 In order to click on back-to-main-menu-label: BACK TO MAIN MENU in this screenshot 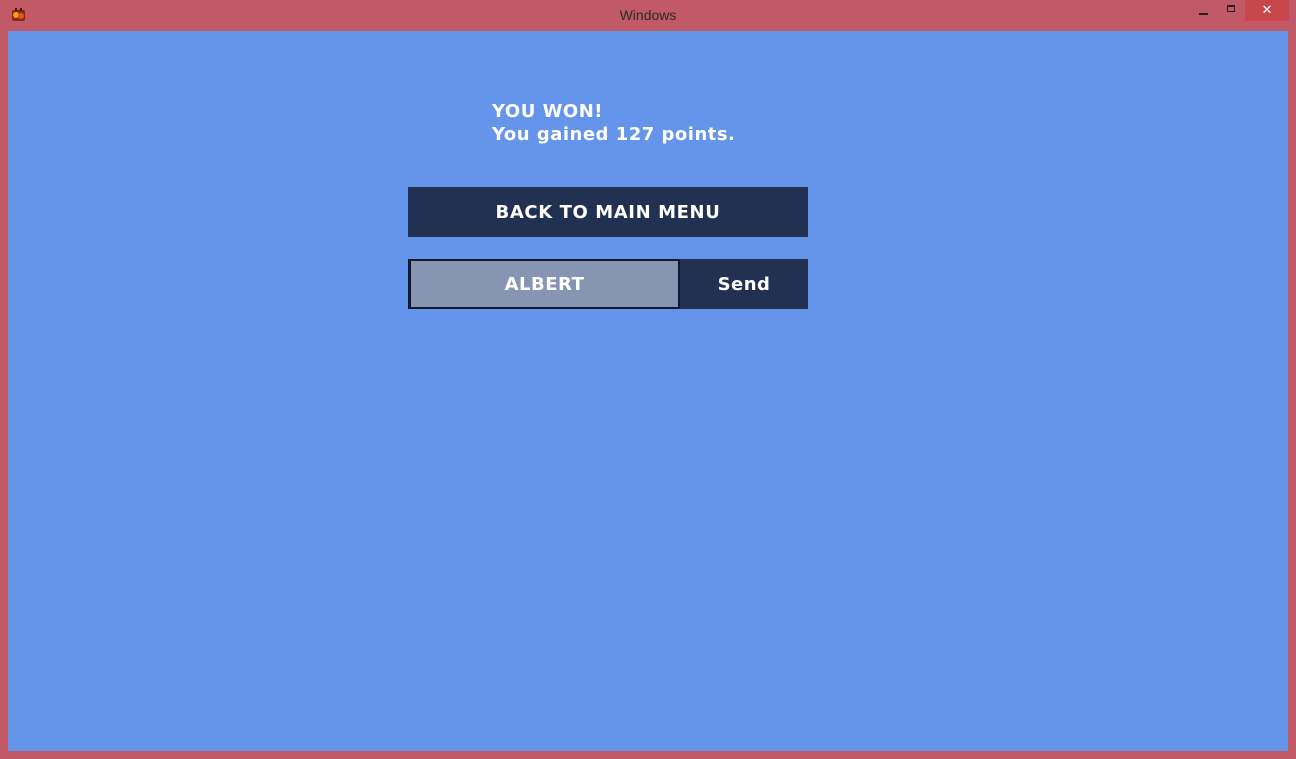, I will do `click(608, 212)`.